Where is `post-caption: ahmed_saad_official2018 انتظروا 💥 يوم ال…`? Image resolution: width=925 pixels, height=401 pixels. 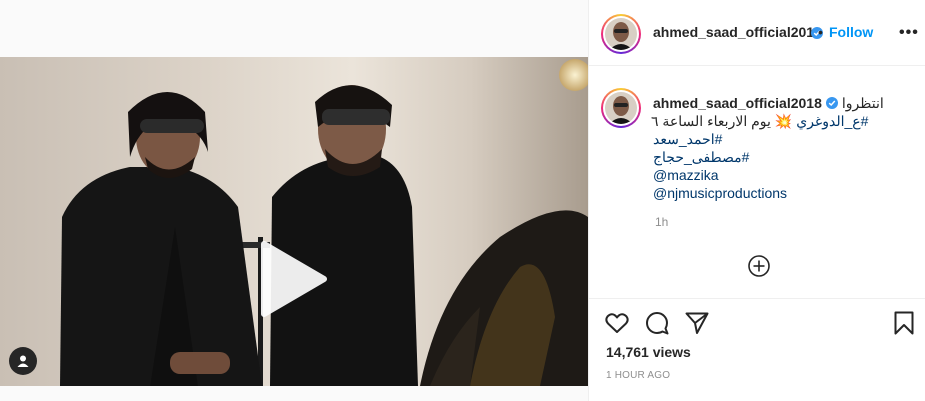
post-caption: ahmed_saad_official2018 انتظروا 💥 يوم ال… is located at coordinates (782, 148).